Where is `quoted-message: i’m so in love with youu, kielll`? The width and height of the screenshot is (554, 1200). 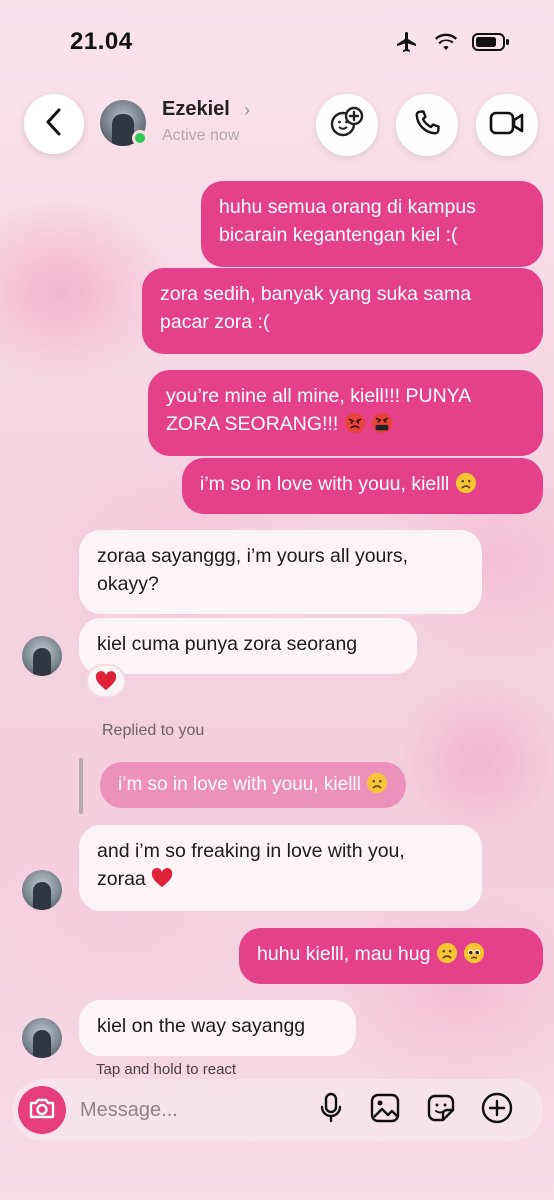
quoted-message: i’m so in love with youu, kielll is located at coordinates (253, 785).